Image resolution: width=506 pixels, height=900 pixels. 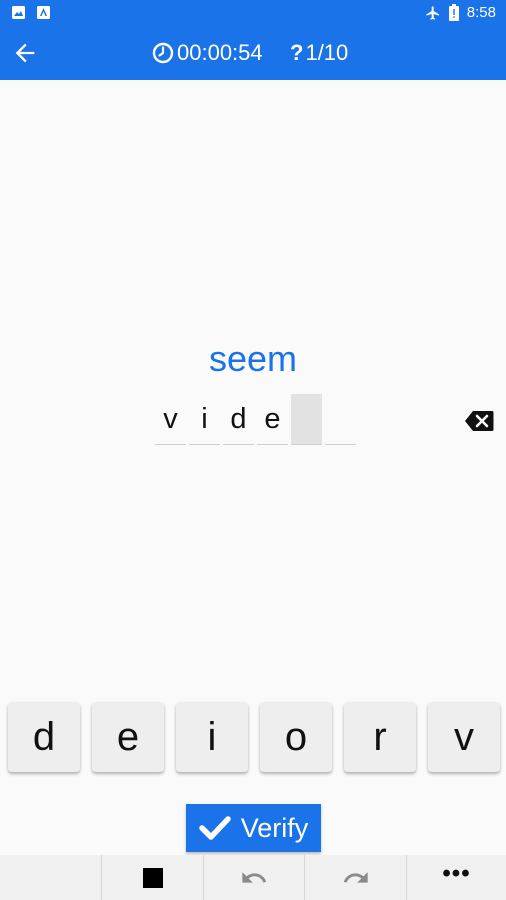 What do you see at coordinates (296, 737) in the screenshot?
I see `letter-key: o` at bounding box center [296, 737].